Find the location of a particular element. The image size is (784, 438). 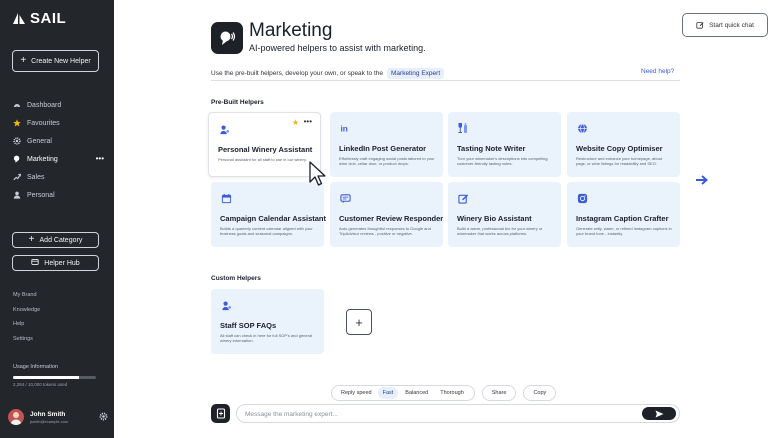

sidebar-item-dashboard: Dashboard is located at coordinates (57, 105).